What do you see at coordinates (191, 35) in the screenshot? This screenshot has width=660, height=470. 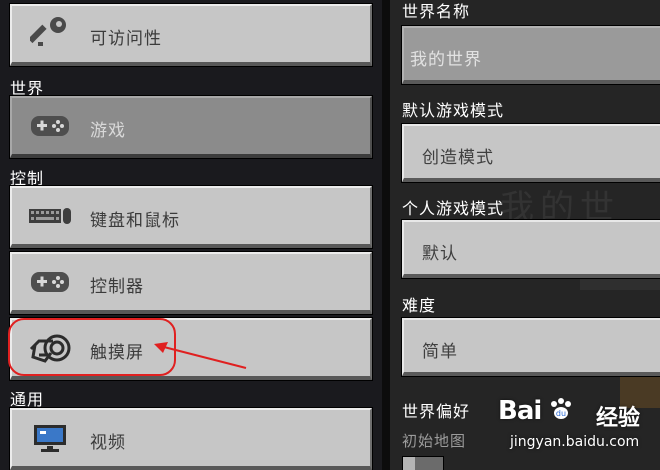 I see `accessibility-button: 可访问性` at bounding box center [191, 35].